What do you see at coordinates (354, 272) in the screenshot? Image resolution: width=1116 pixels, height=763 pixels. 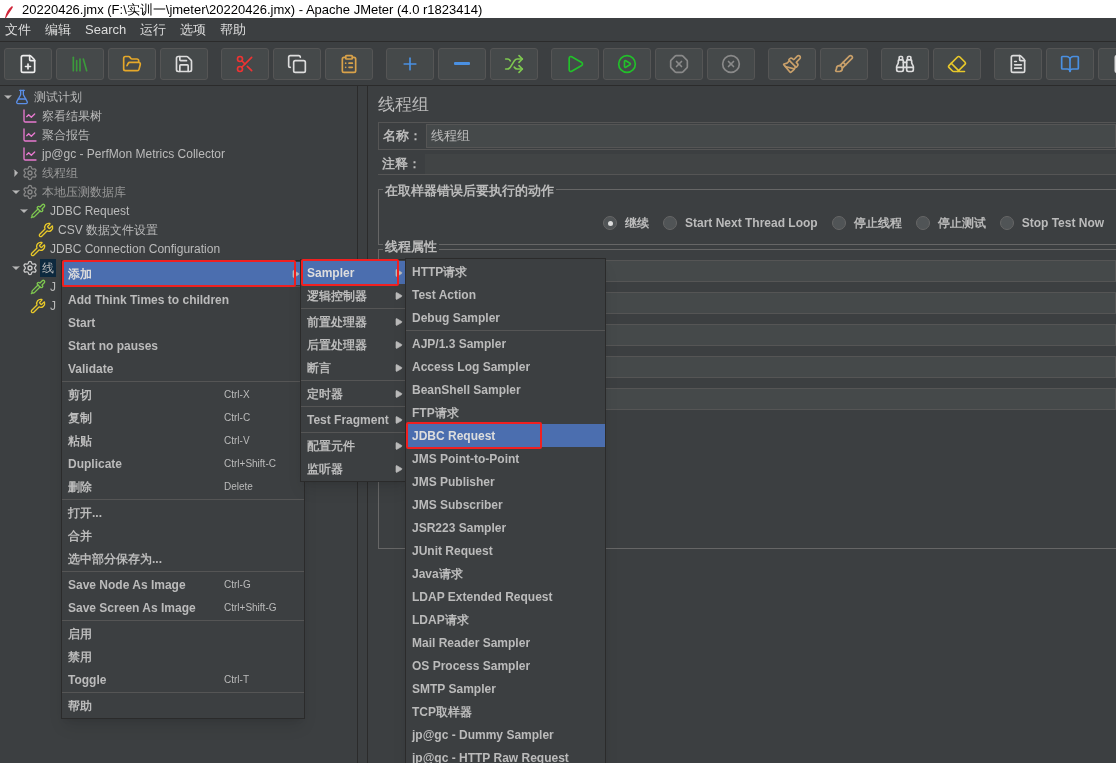 I see `menu-item: Sampler` at bounding box center [354, 272].